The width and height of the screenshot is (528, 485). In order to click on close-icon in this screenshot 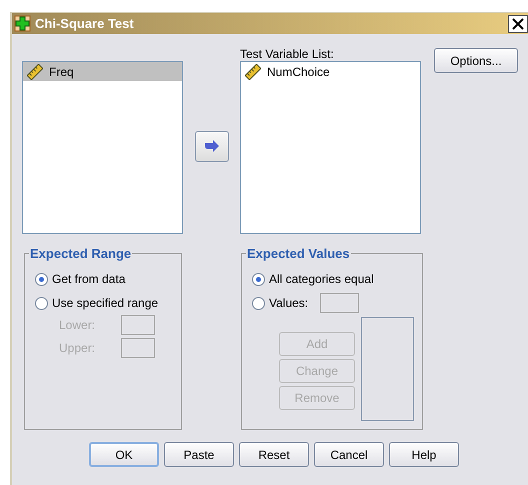, I will do `click(518, 24)`.